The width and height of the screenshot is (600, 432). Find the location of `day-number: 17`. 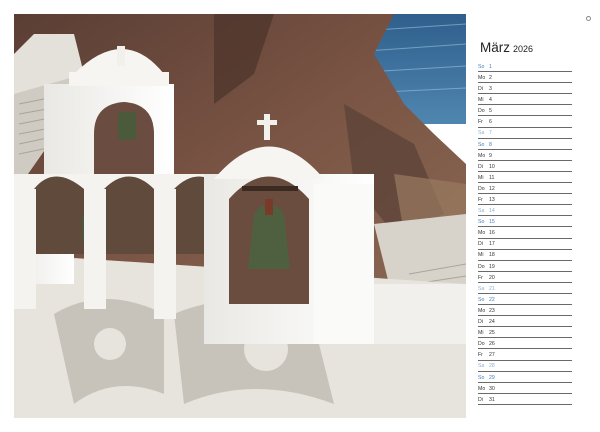

day-number: 17 is located at coordinates (492, 244).